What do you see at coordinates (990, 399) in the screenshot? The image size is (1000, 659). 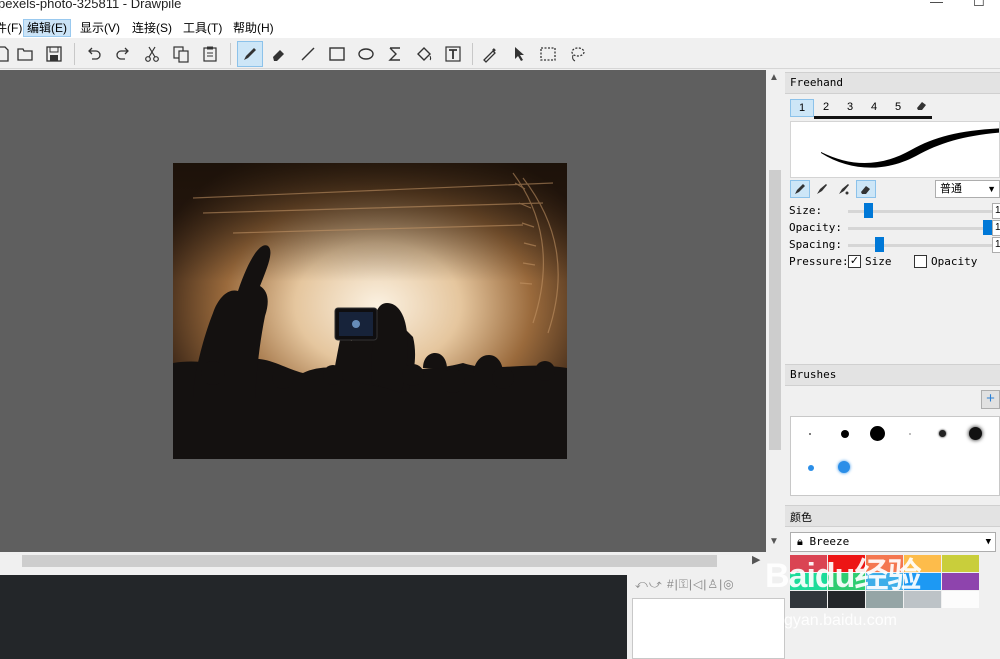 I see `add-brush-button: +` at bounding box center [990, 399].